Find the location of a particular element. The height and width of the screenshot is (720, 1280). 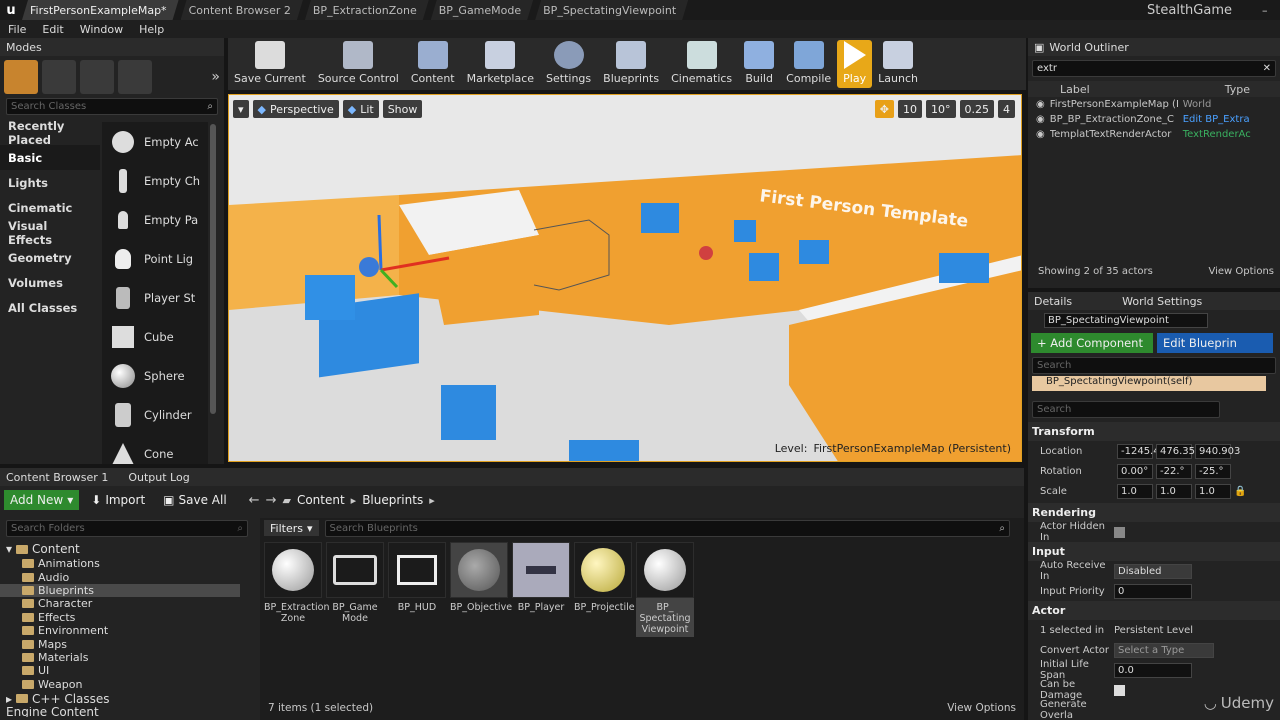

place-item: Empty Ch is located at coordinates (155, 180).